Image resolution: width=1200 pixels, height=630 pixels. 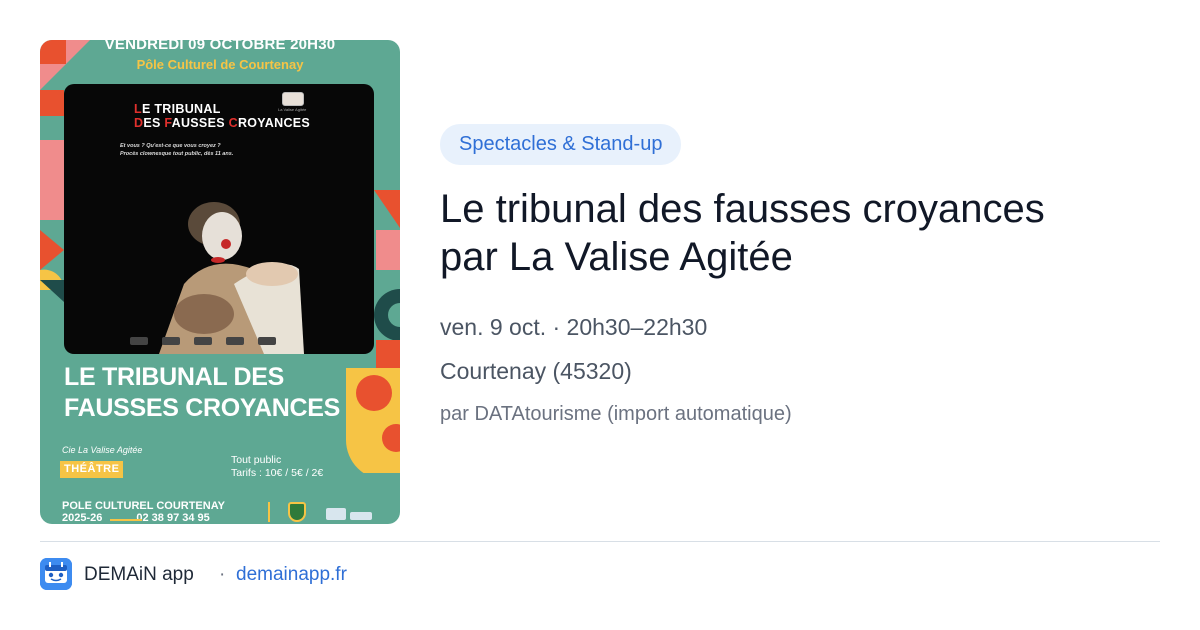 I want to click on event-location: Courtenay (45320), so click(x=536, y=371).